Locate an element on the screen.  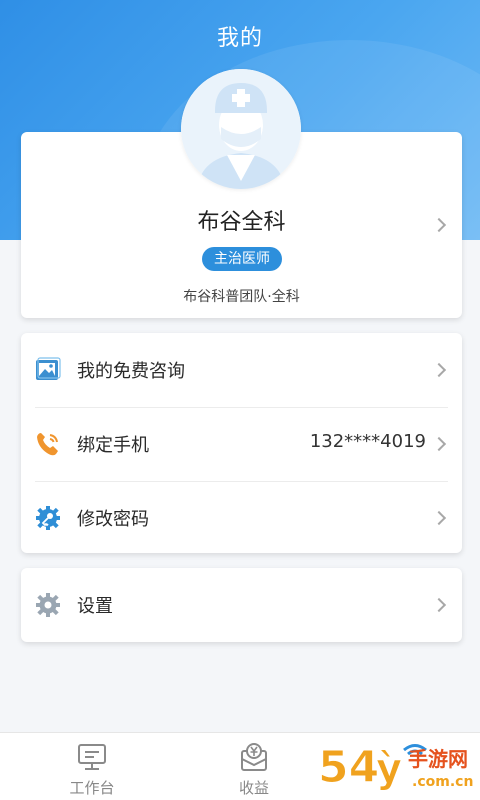
menu-item-free-consult: 我的免费咨询 is located at coordinates (241, 370).